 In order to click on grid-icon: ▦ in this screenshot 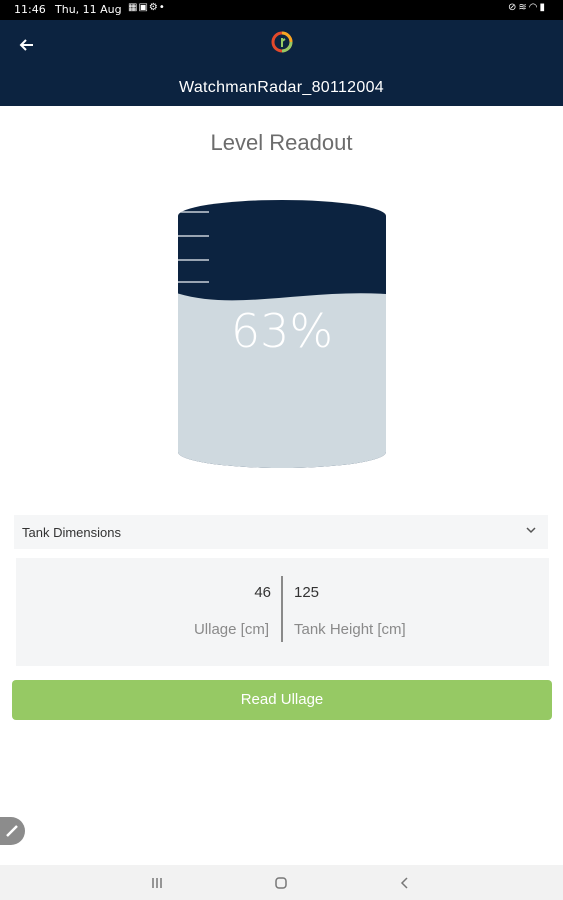, I will do `click(133, 7)`.